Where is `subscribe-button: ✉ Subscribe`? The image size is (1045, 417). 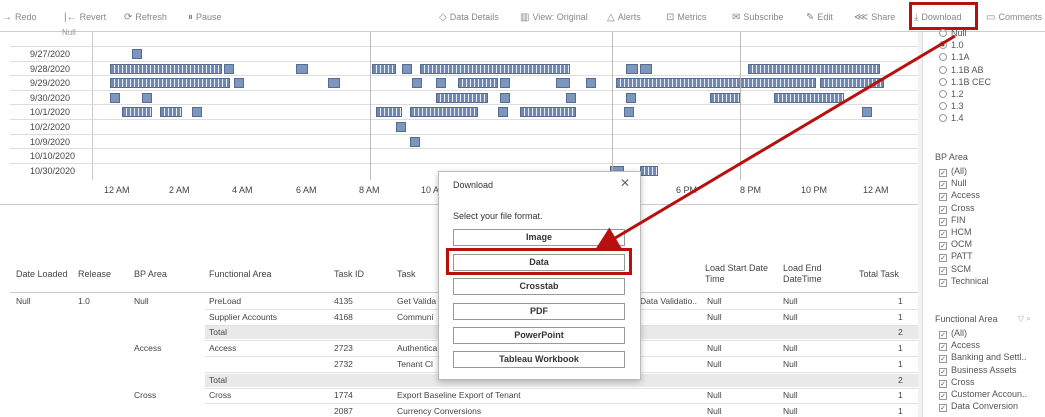
subscribe-button: ✉ Subscribe is located at coordinates (757, 17).